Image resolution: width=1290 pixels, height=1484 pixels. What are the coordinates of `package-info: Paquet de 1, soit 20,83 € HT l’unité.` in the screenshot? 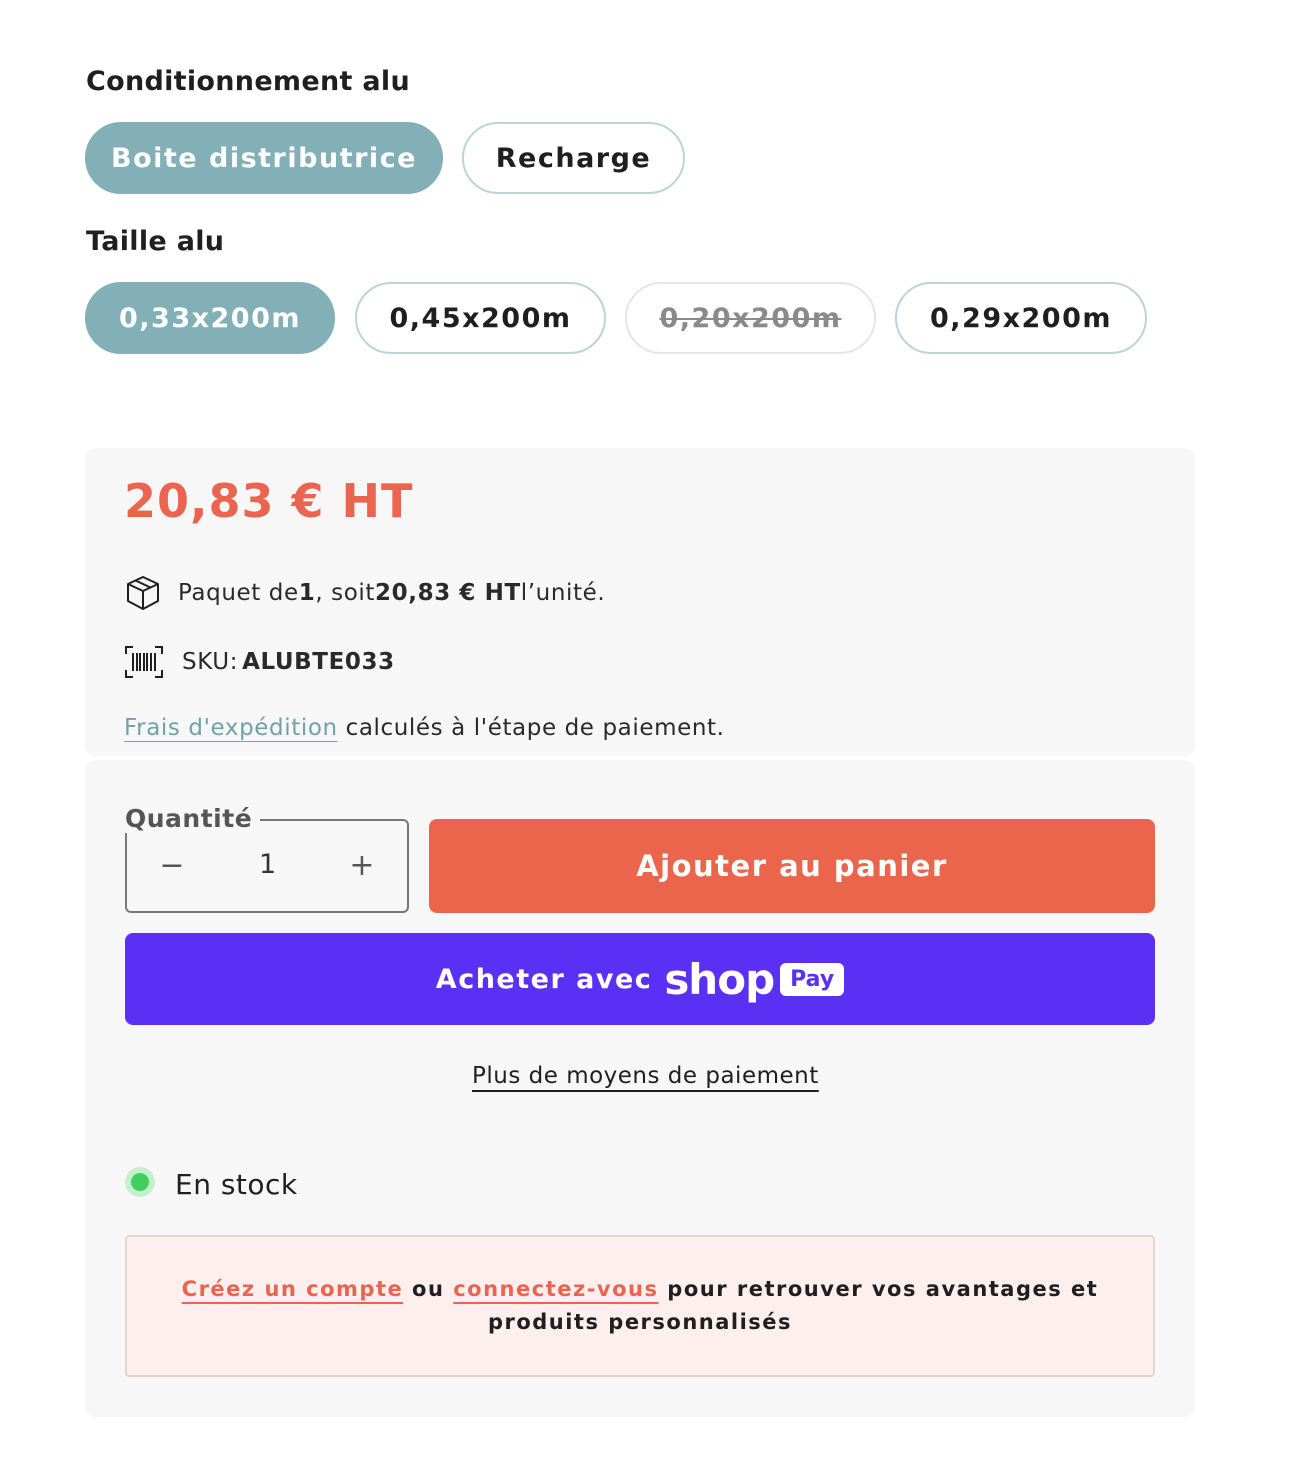 It's located at (364, 593).